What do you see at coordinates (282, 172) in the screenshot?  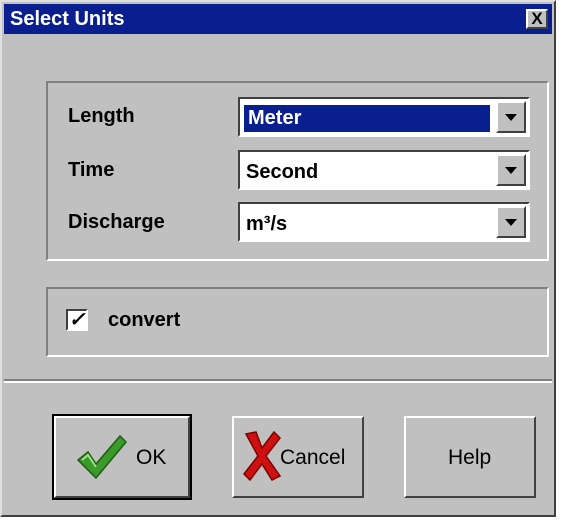 I see `time-value: Second` at bounding box center [282, 172].